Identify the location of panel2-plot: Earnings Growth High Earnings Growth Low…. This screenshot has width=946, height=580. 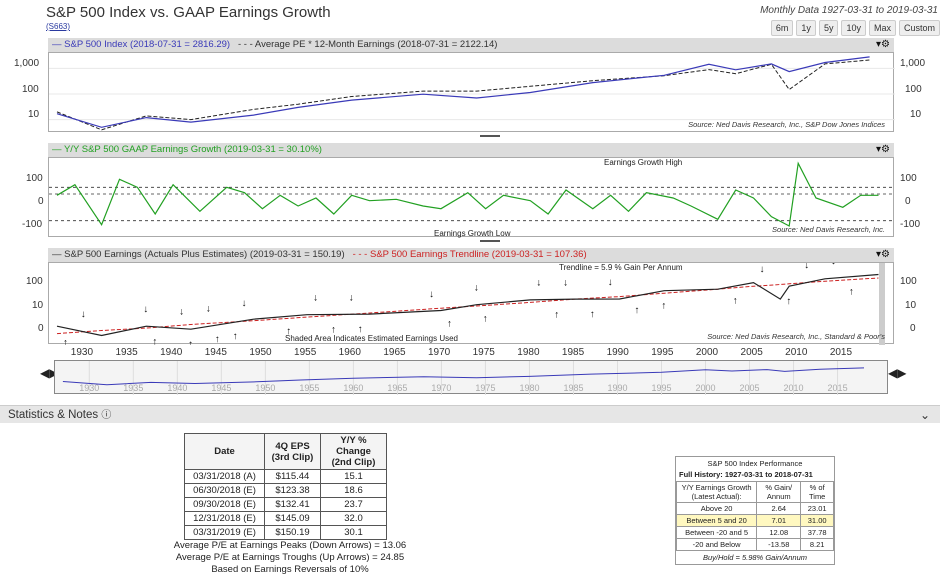
(471, 197).